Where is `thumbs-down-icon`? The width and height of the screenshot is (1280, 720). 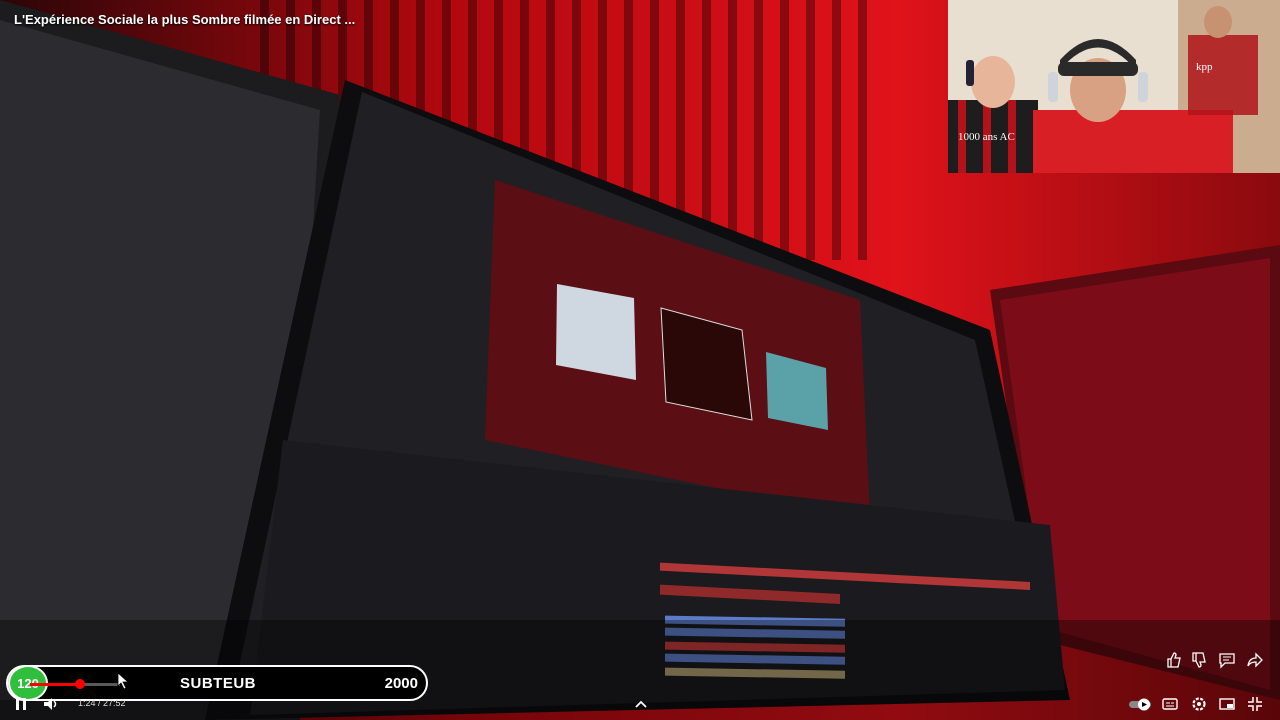
thumbs-down-icon is located at coordinates (1199, 660).